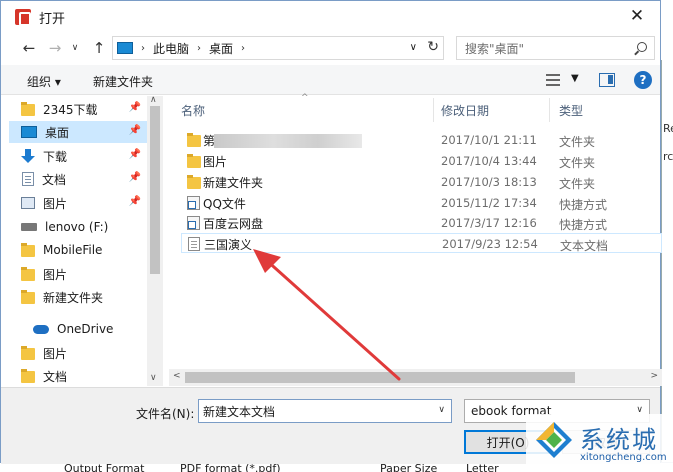 The image size is (673, 472). Describe the element at coordinates (421, 140) in the screenshot. I see `file-row: 第 2017/10/1 21:11 文件夹` at that location.